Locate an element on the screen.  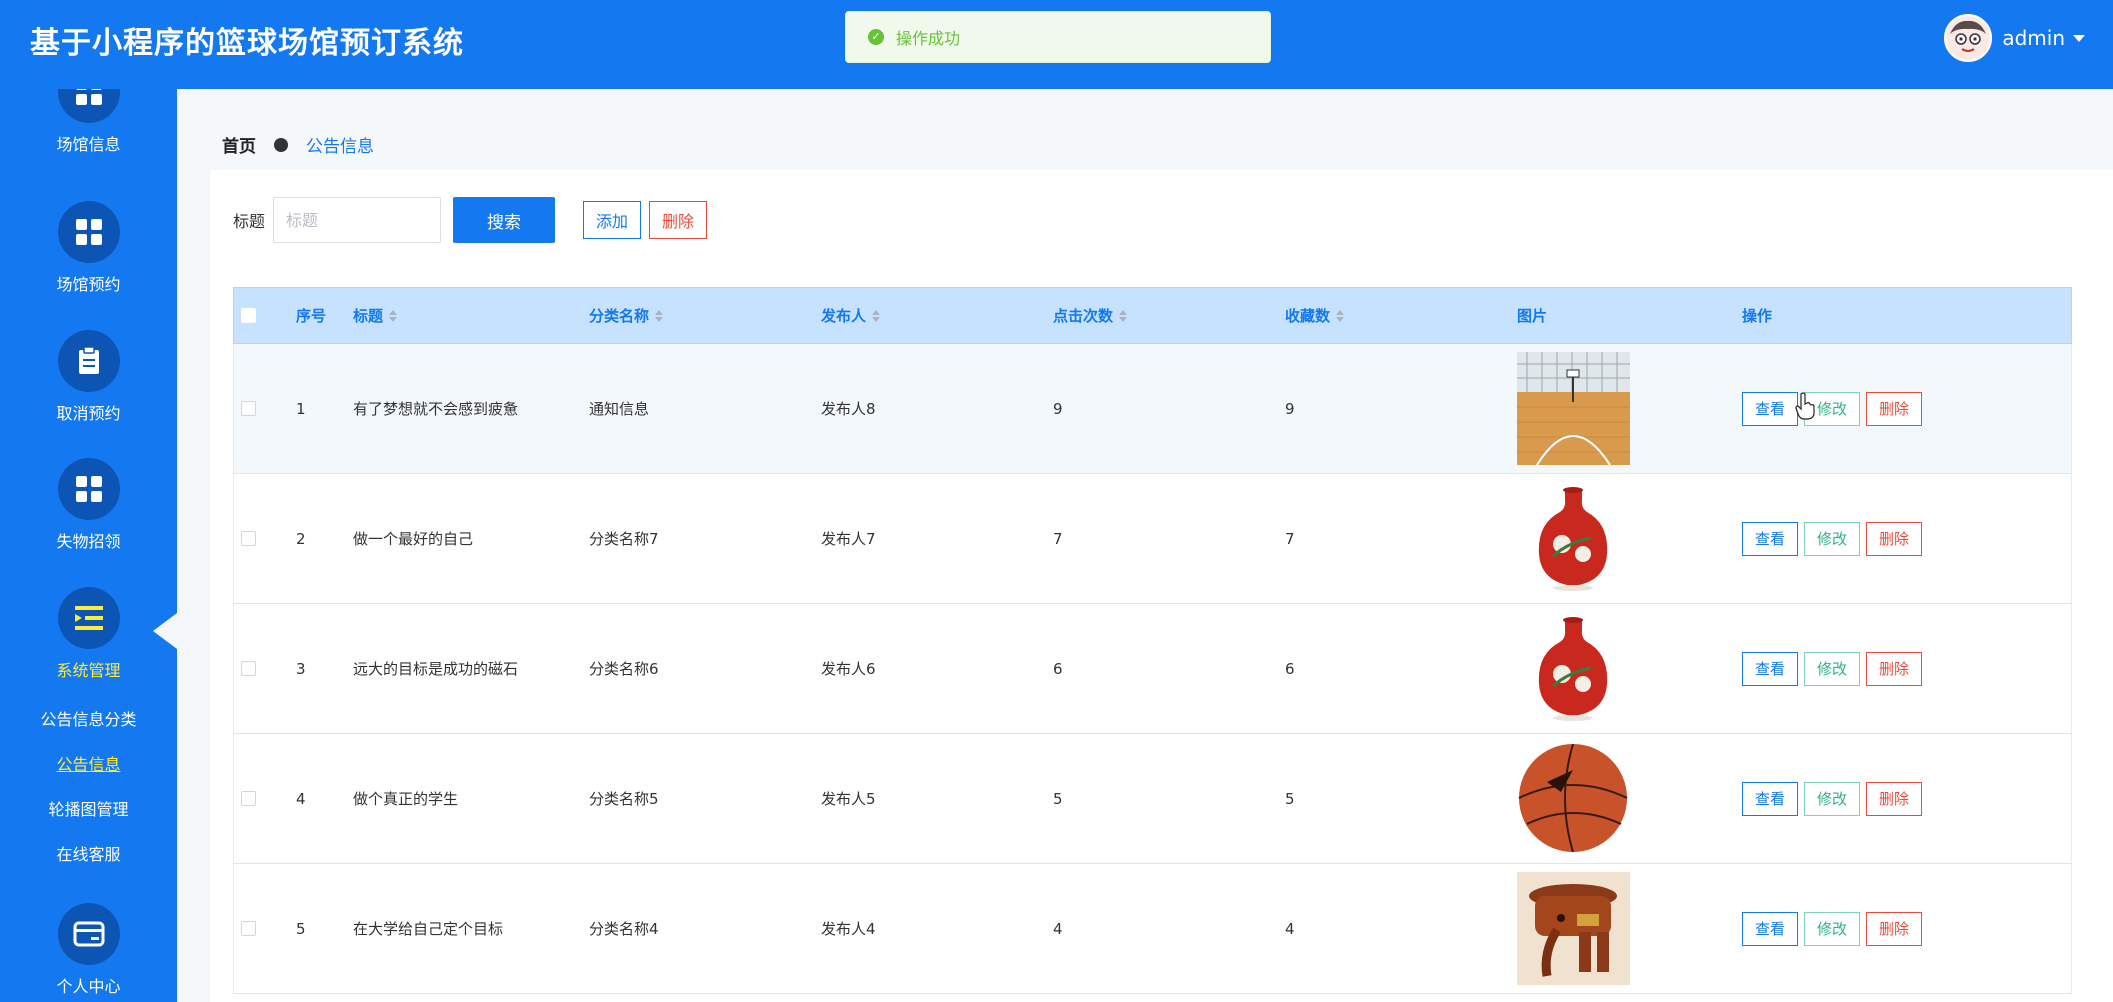
sidebar-item-label: 场馆预约 is located at coordinates (88, 284).